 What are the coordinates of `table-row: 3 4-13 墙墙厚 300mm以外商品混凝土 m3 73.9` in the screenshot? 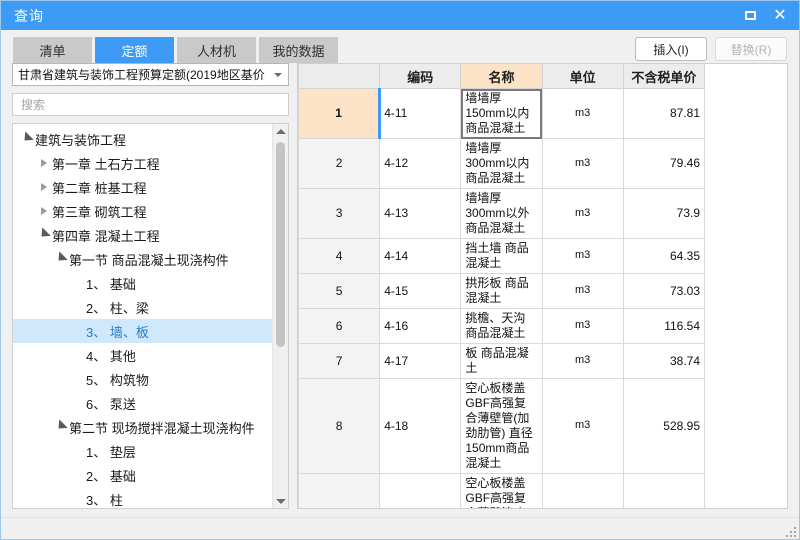 It's located at (502, 213).